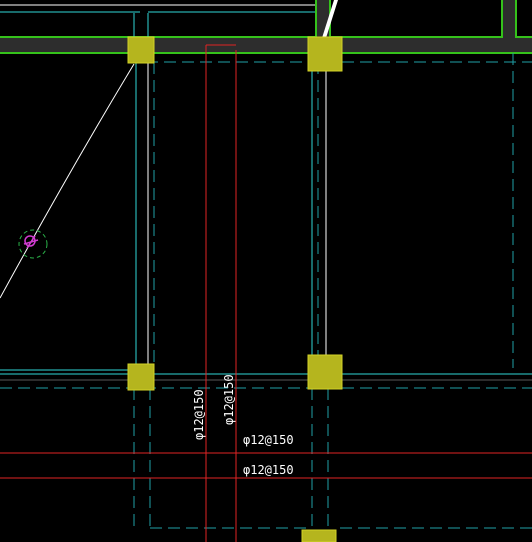  What do you see at coordinates (141, 50) in the screenshot?
I see `column-top-left` at bounding box center [141, 50].